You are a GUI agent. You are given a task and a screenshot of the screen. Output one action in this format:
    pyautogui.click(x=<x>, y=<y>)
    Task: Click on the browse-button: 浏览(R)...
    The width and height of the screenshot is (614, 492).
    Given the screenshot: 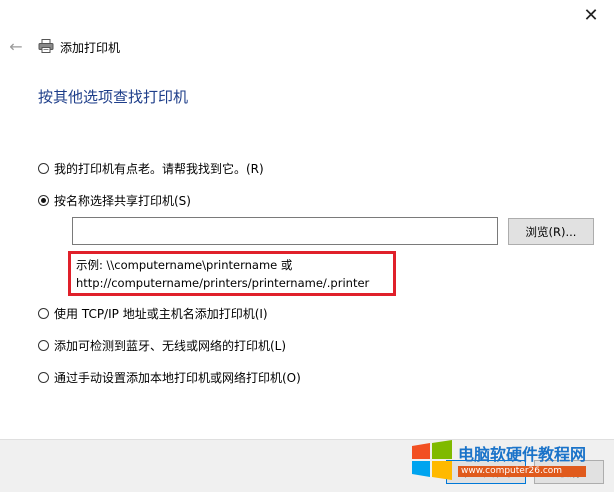 What is the action you would take?
    pyautogui.click(x=551, y=231)
    